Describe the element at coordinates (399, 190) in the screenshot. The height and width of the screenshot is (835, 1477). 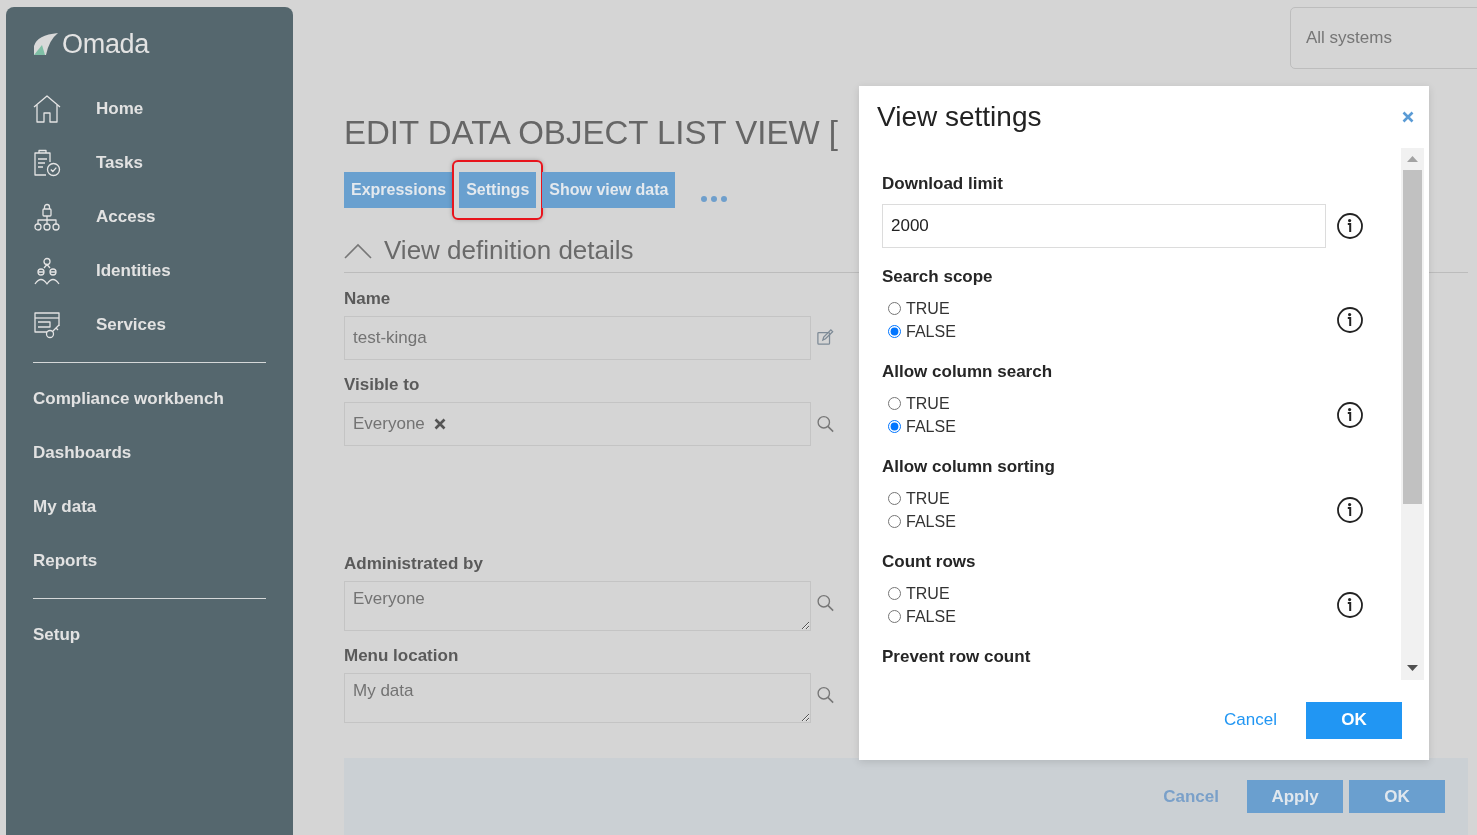
I see `action-button: Expressions` at that location.